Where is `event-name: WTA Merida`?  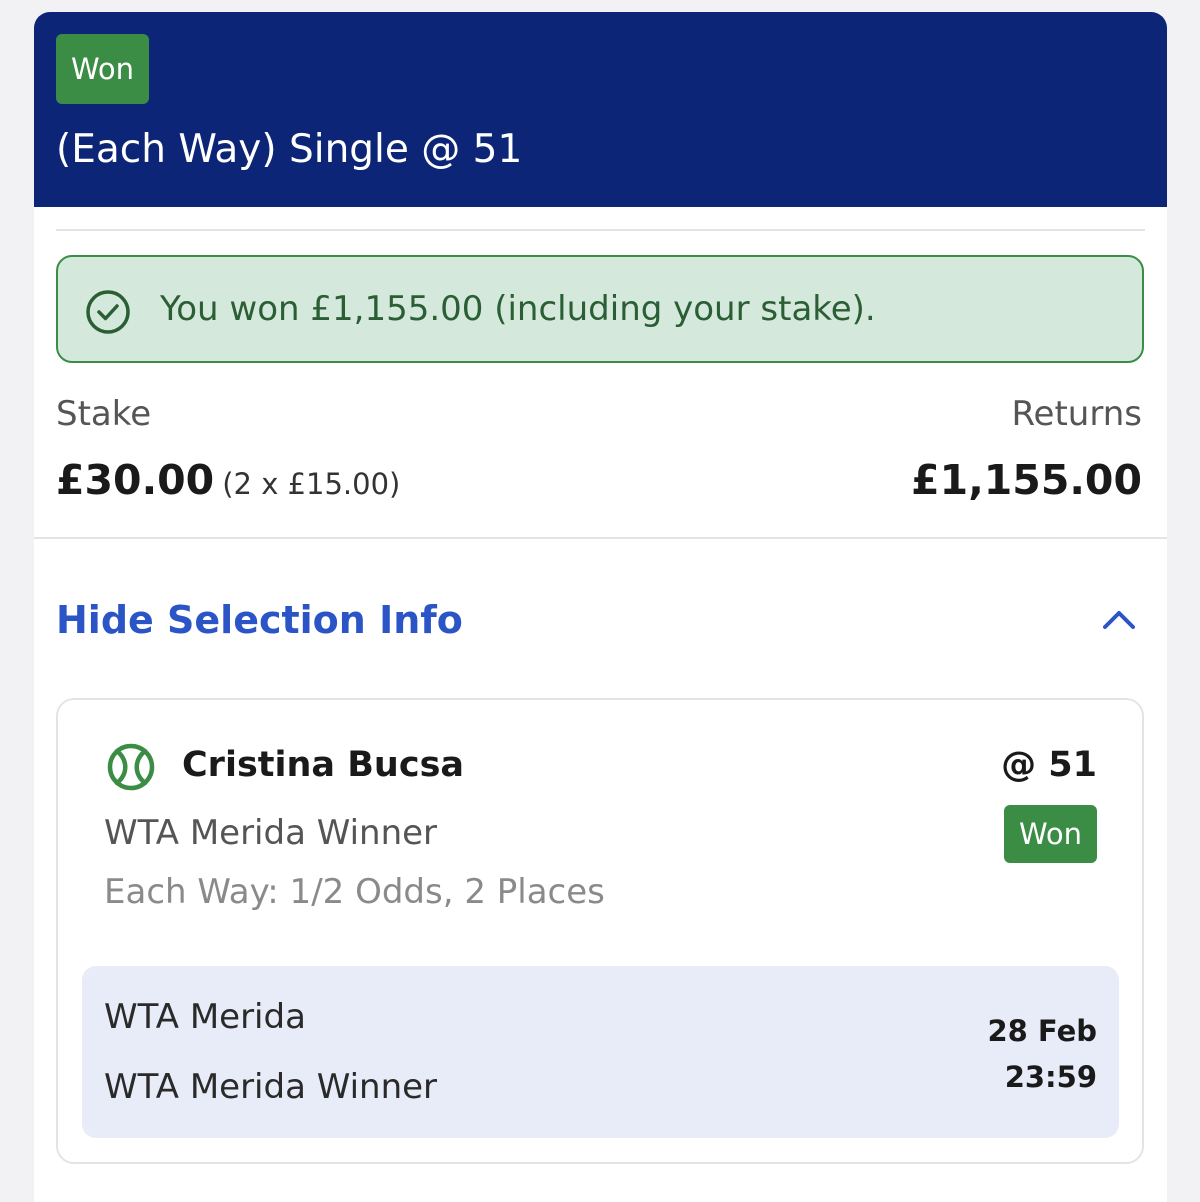 event-name: WTA Merida is located at coordinates (205, 1017).